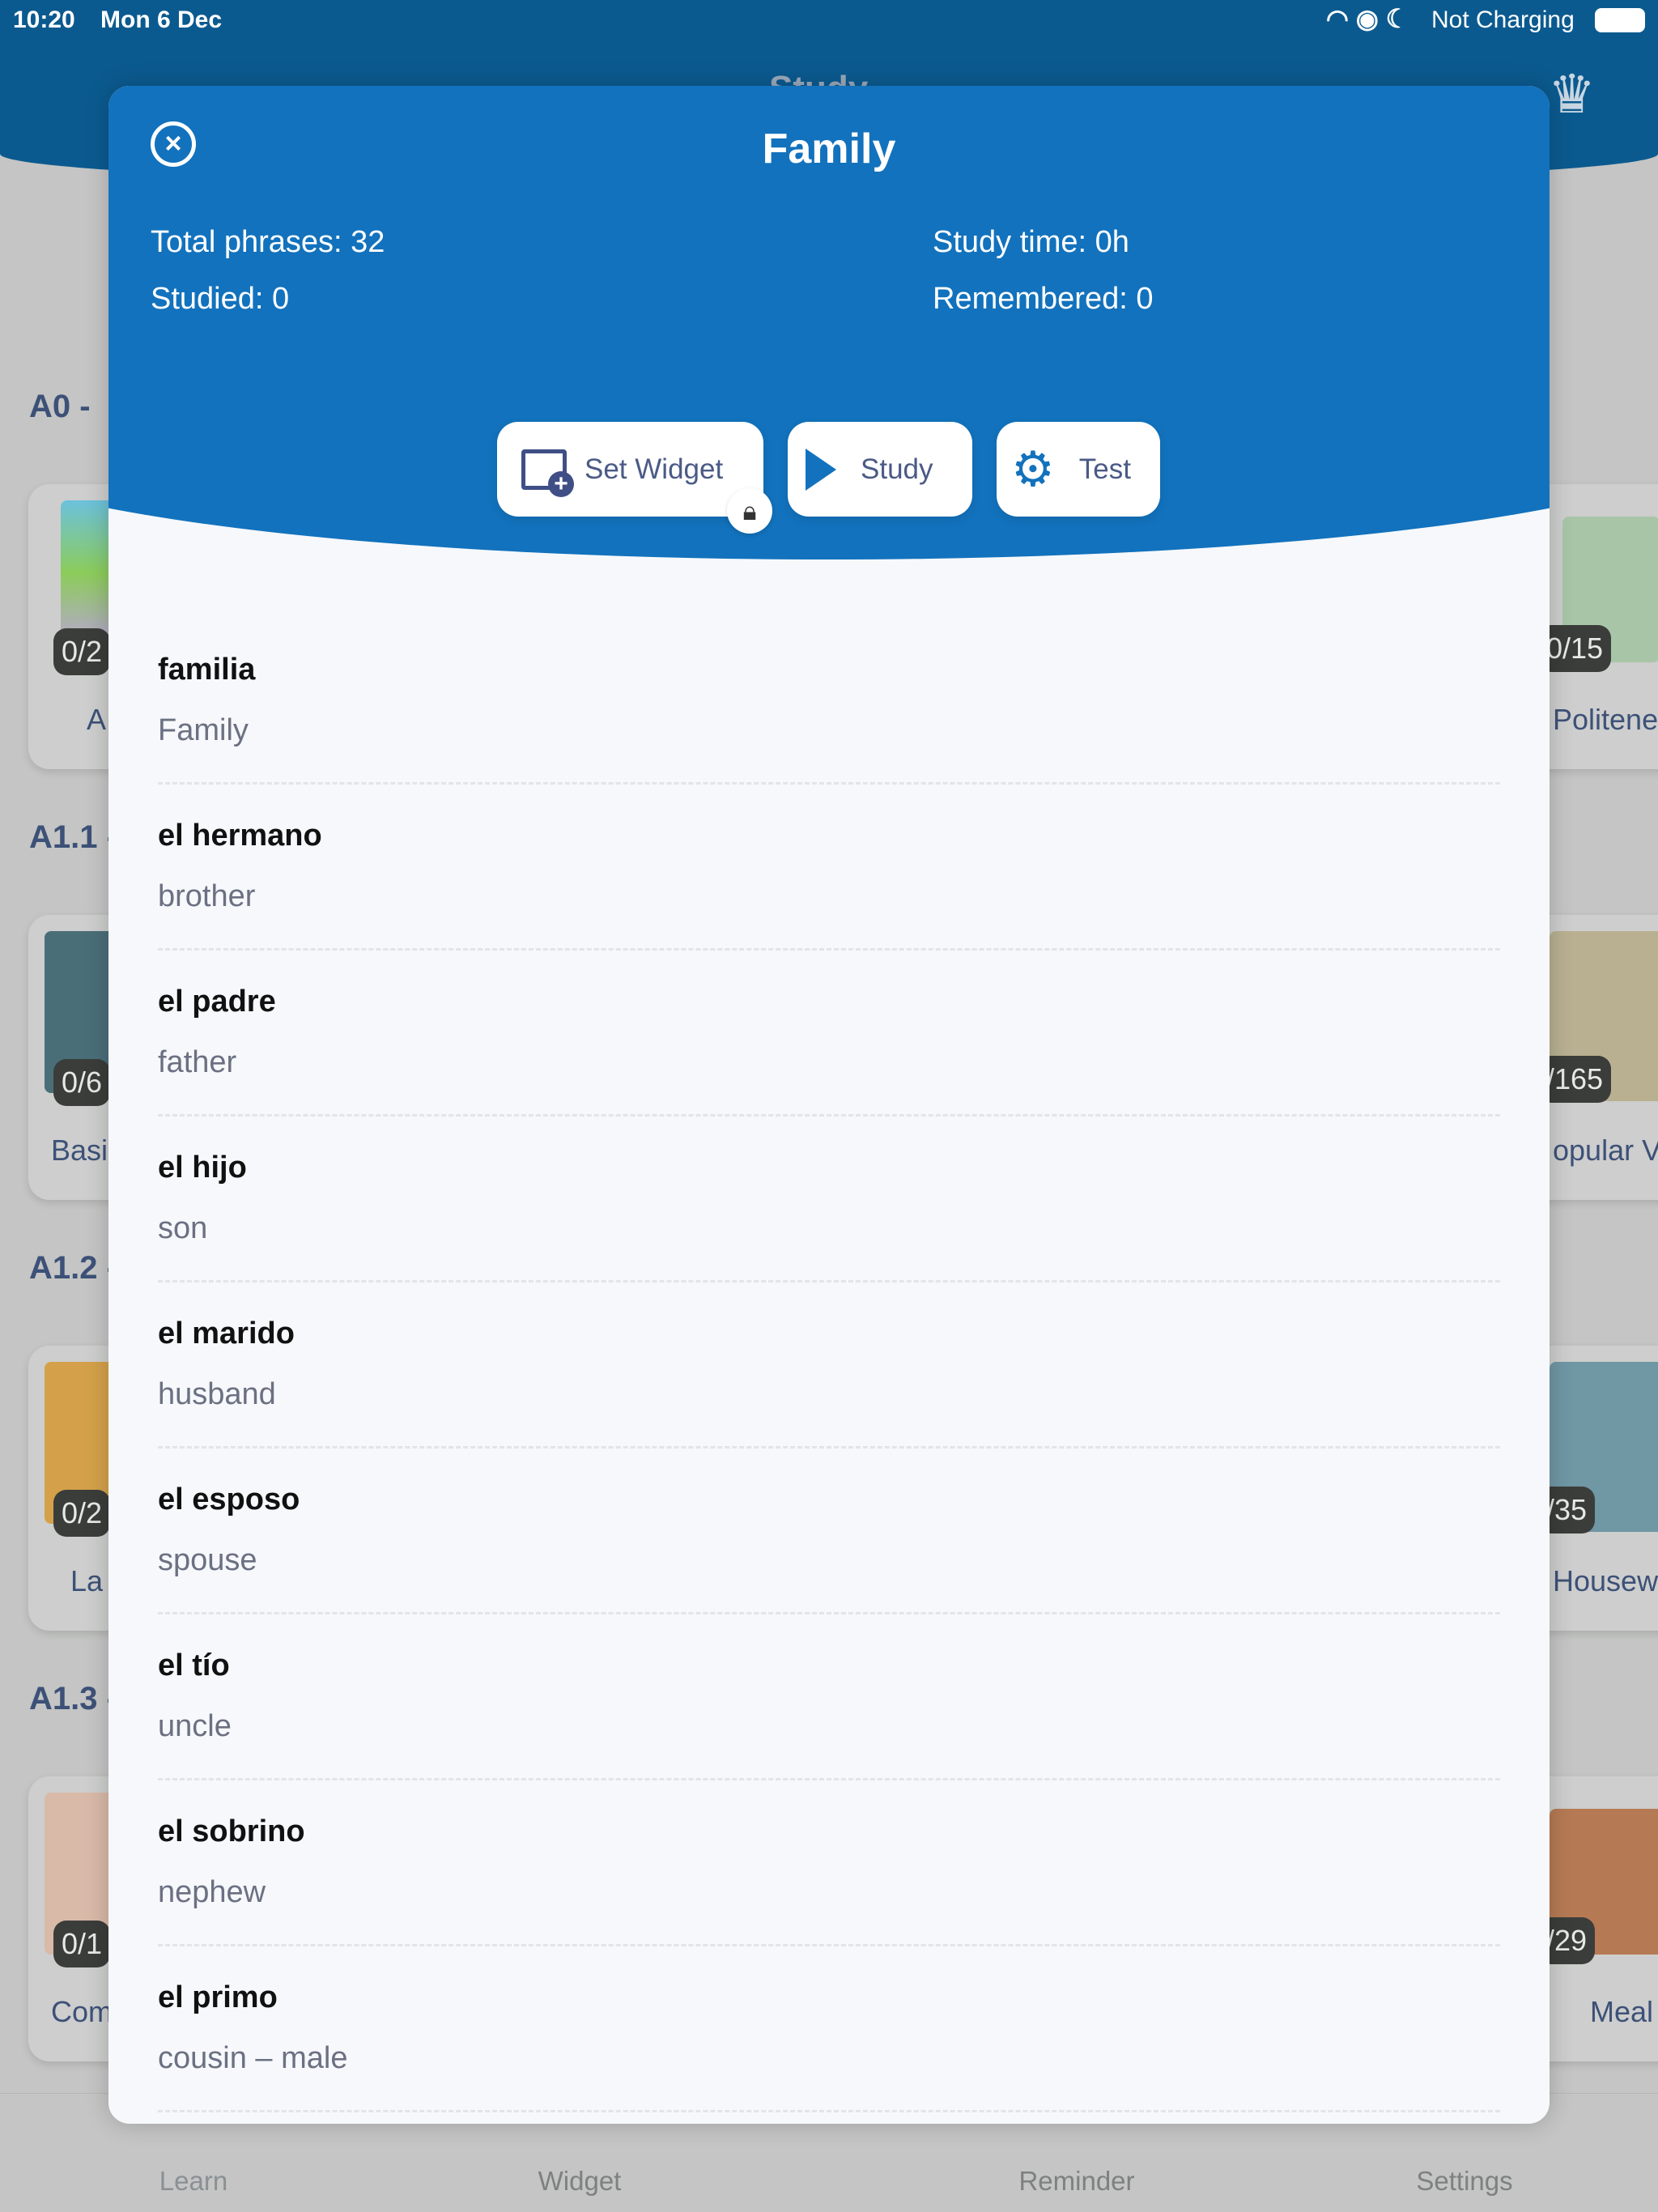 The image size is (1658, 2212). I want to click on set-widget-button: + Set Widget, so click(630, 470).